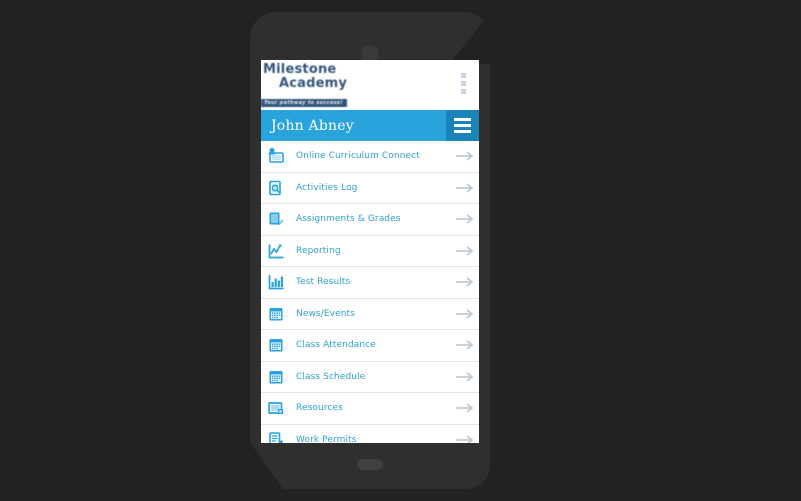 The image size is (801, 501). I want to click on monitor-icon, so click(276, 156).